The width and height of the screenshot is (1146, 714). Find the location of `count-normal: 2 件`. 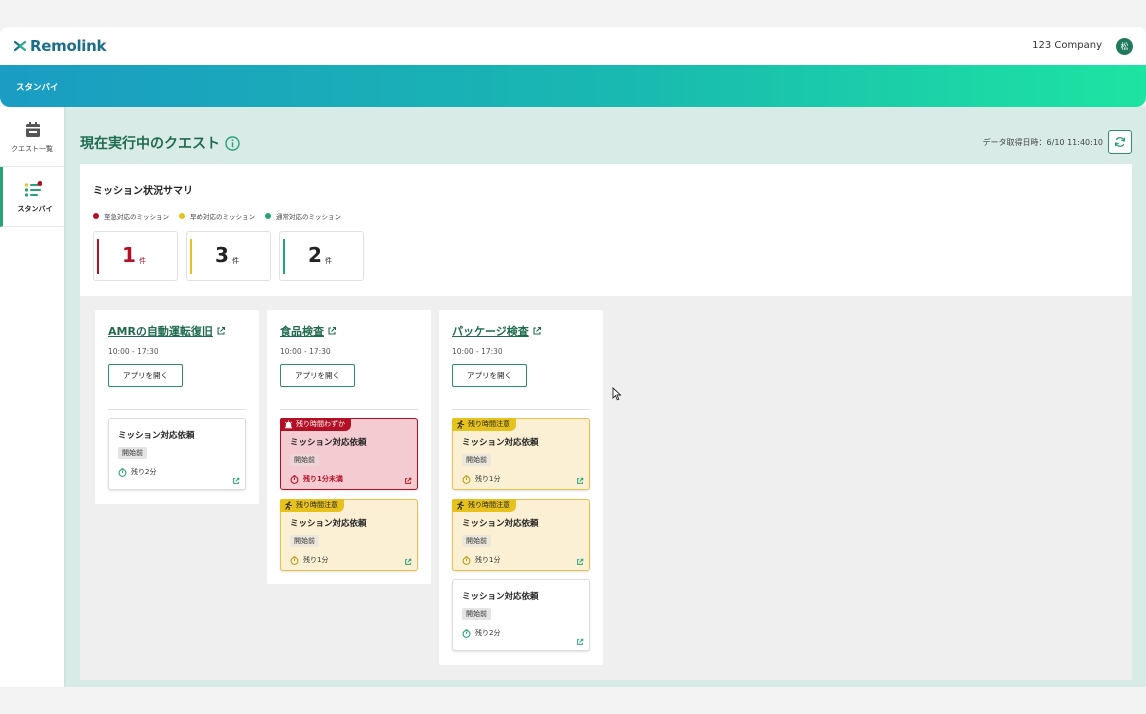

count-normal: 2 件 is located at coordinates (321, 256).